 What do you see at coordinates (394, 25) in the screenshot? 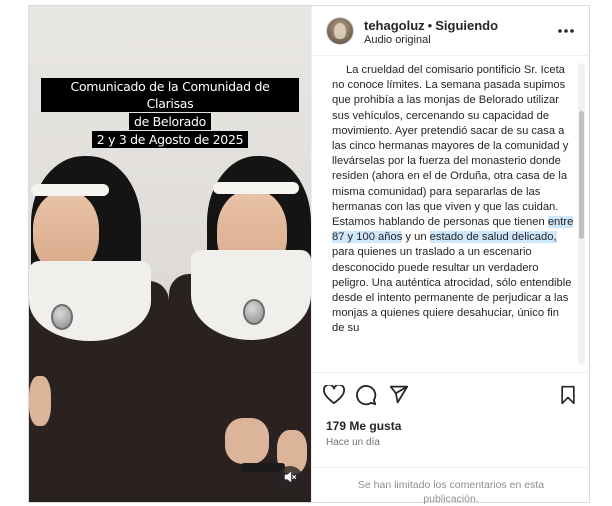
I see `username-link: tehagoluz` at bounding box center [394, 25].